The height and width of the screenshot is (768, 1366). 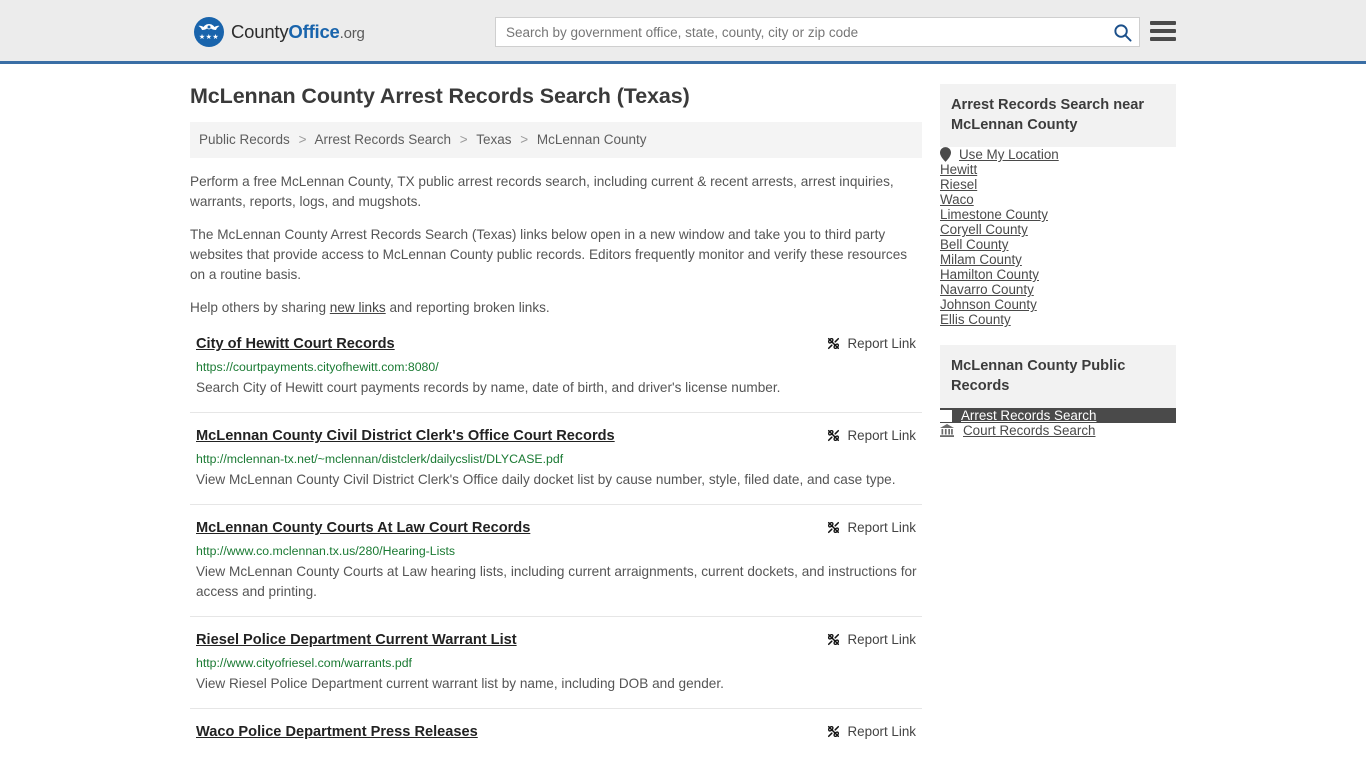 I want to click on search-bar, so click(x=817, y=32).